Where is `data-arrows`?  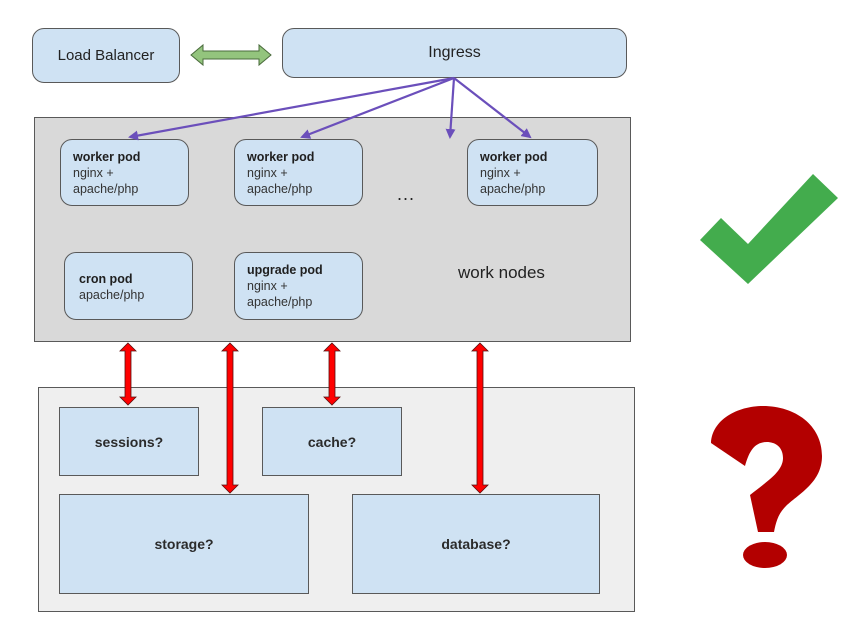 data-arrows is located at coordinates (304, 418).